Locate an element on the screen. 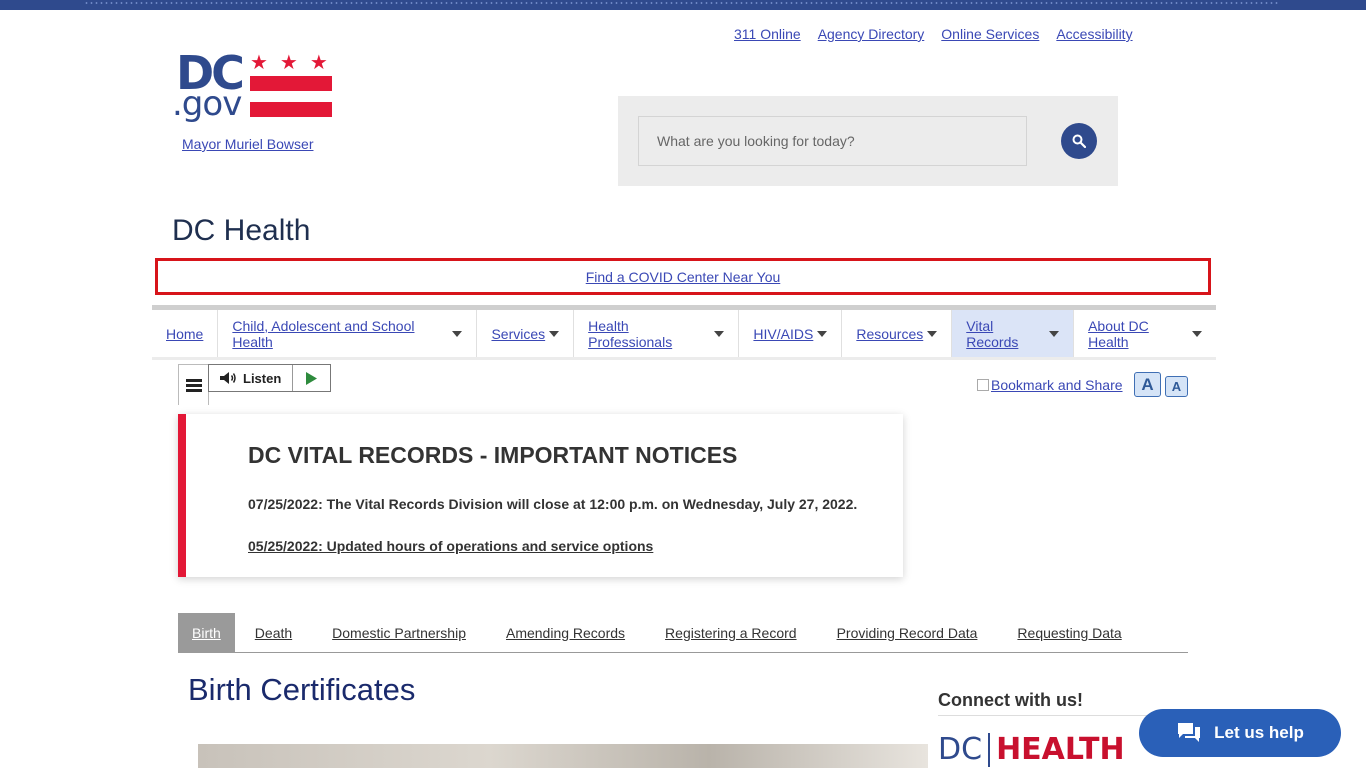 The image size is (1366, 768). top-bar is located at coordinates (683, 5).